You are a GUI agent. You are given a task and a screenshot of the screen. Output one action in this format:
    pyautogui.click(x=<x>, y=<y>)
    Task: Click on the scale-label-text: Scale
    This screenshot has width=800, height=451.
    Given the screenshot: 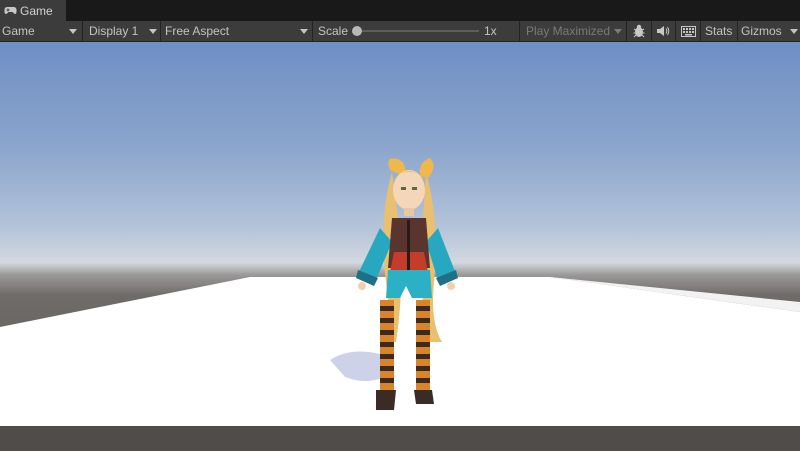 What is the action you would take?
    pyautogui.click(x=333, y=31)
    